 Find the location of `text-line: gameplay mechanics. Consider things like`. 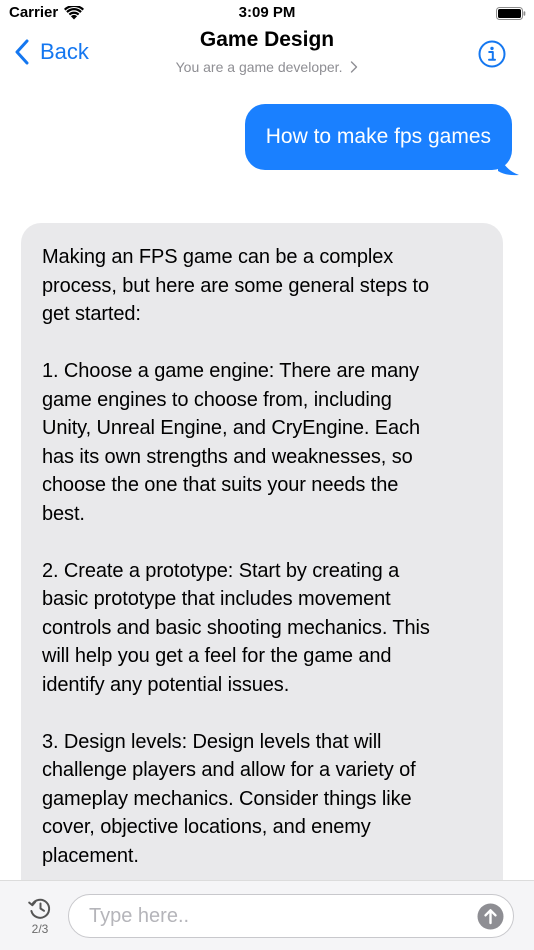

text-line: gameplay mechanics. Consider things like is located at coordinates (227, 798).